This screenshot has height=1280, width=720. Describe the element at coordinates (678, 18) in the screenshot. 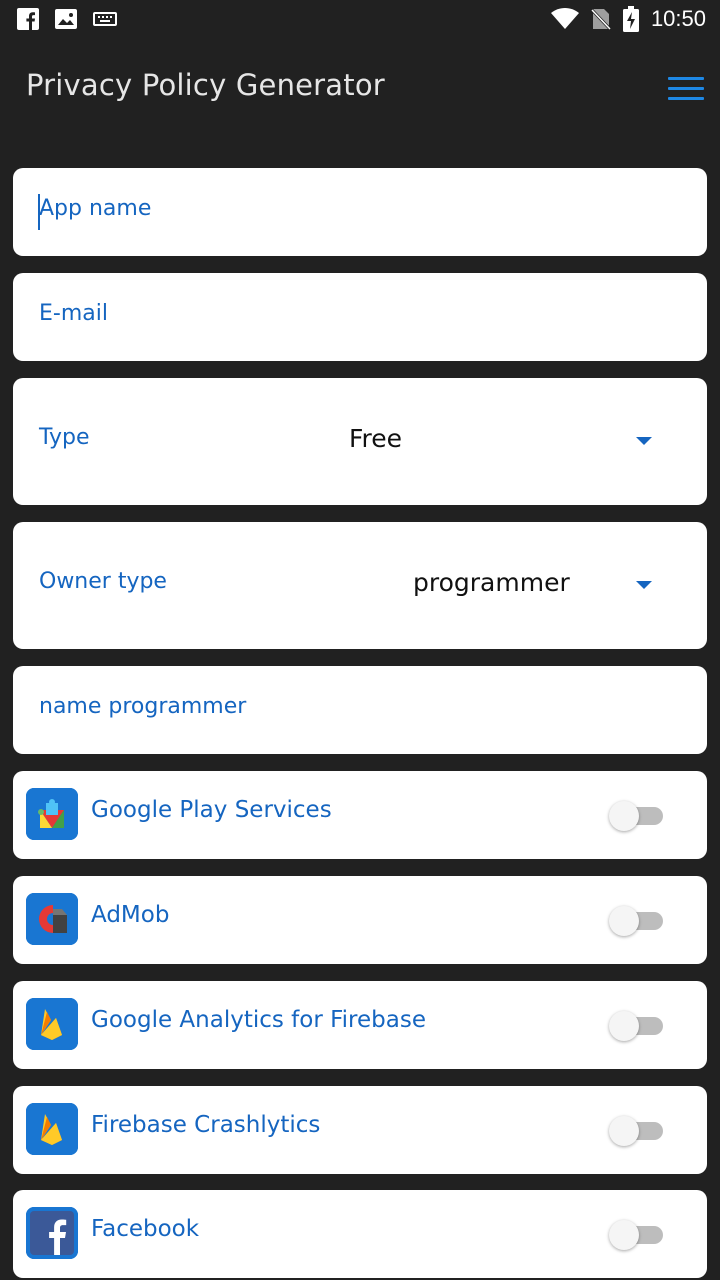

I see `clock-time: 10:50` at that location.